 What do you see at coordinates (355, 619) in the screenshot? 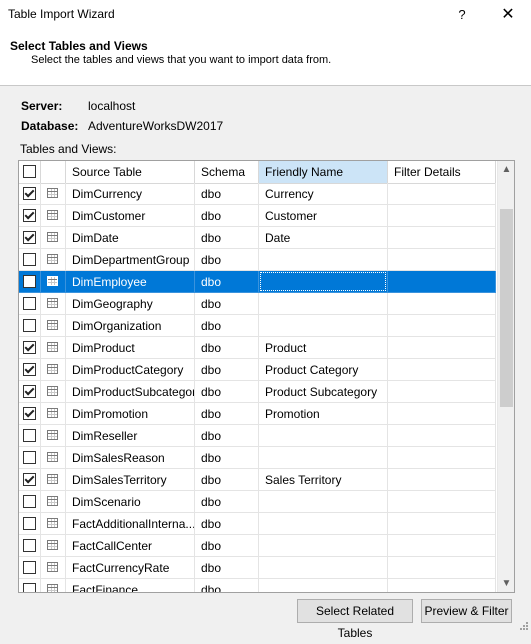
I see `select-related-tables-button: Select Related Tables` at bounding box center [355, 619].